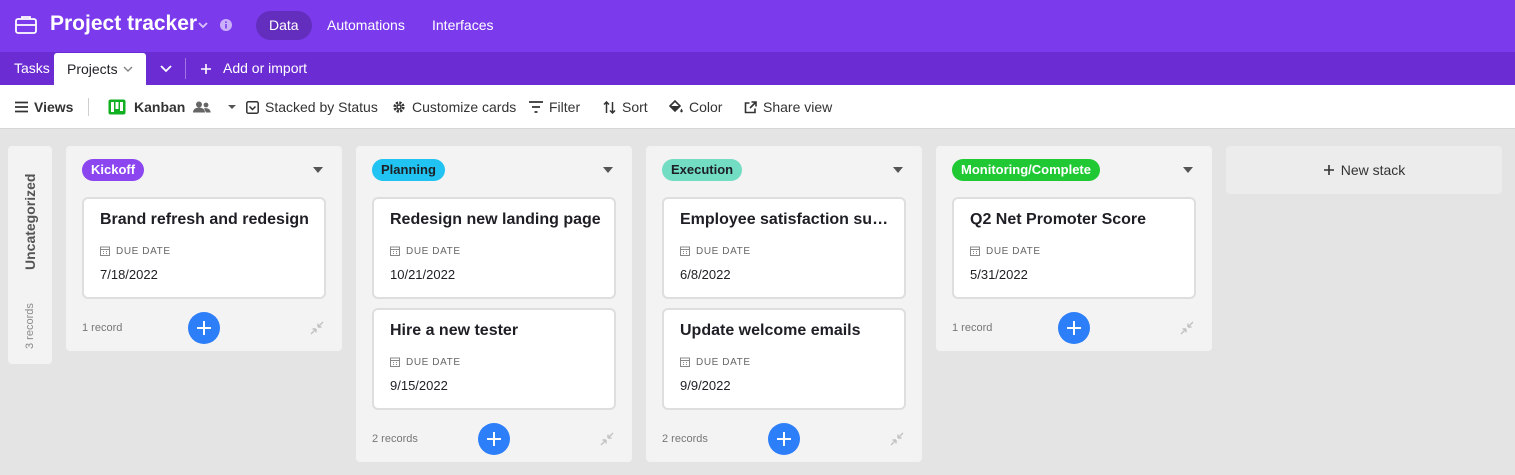  I want to click on tab-tasks: Tasks, so click(32, 68).